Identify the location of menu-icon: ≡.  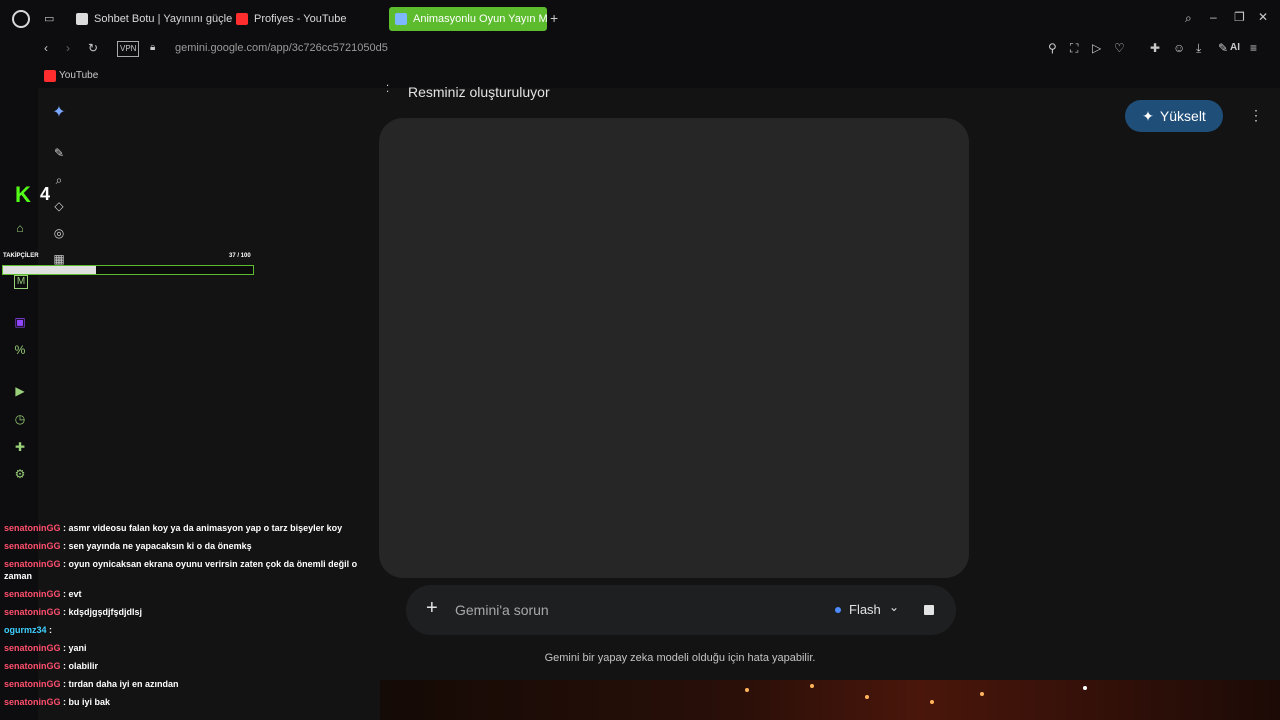
(1253, 48).